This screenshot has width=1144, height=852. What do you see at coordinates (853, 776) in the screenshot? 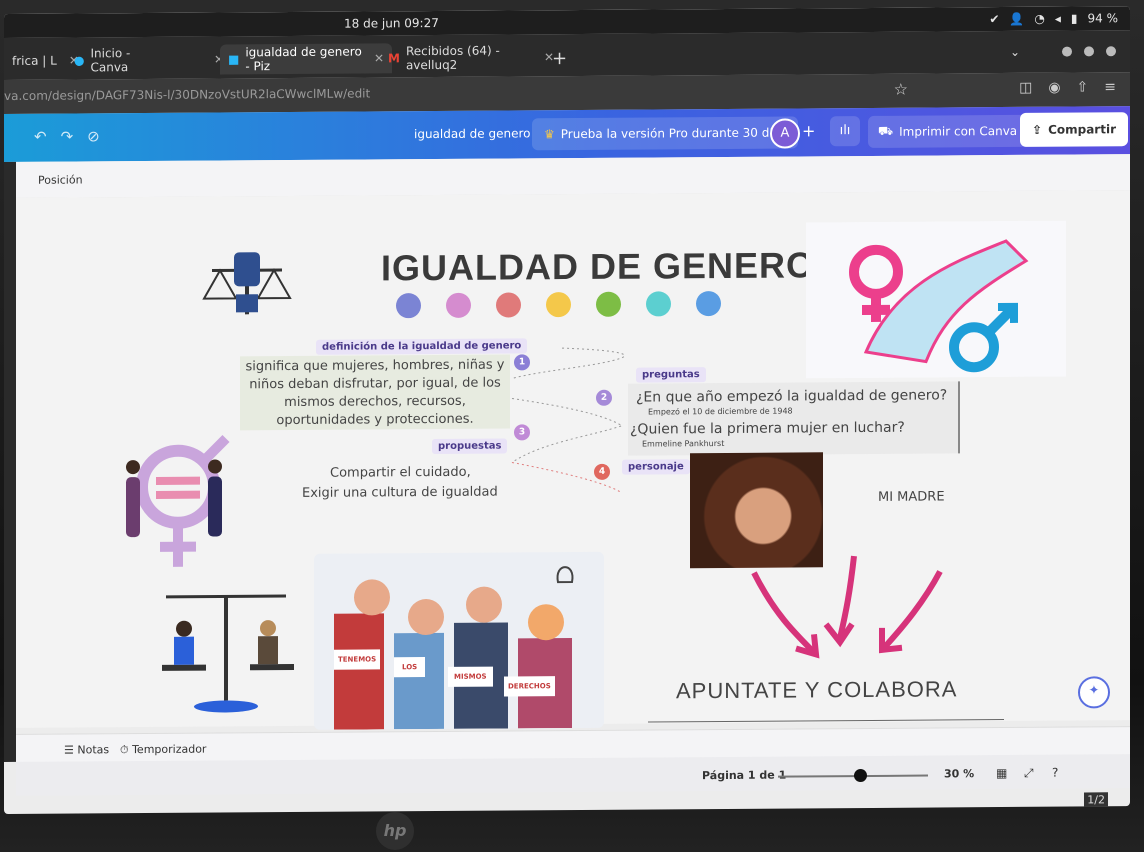
I see `zoom-slider` at bounding box center [853, 776].